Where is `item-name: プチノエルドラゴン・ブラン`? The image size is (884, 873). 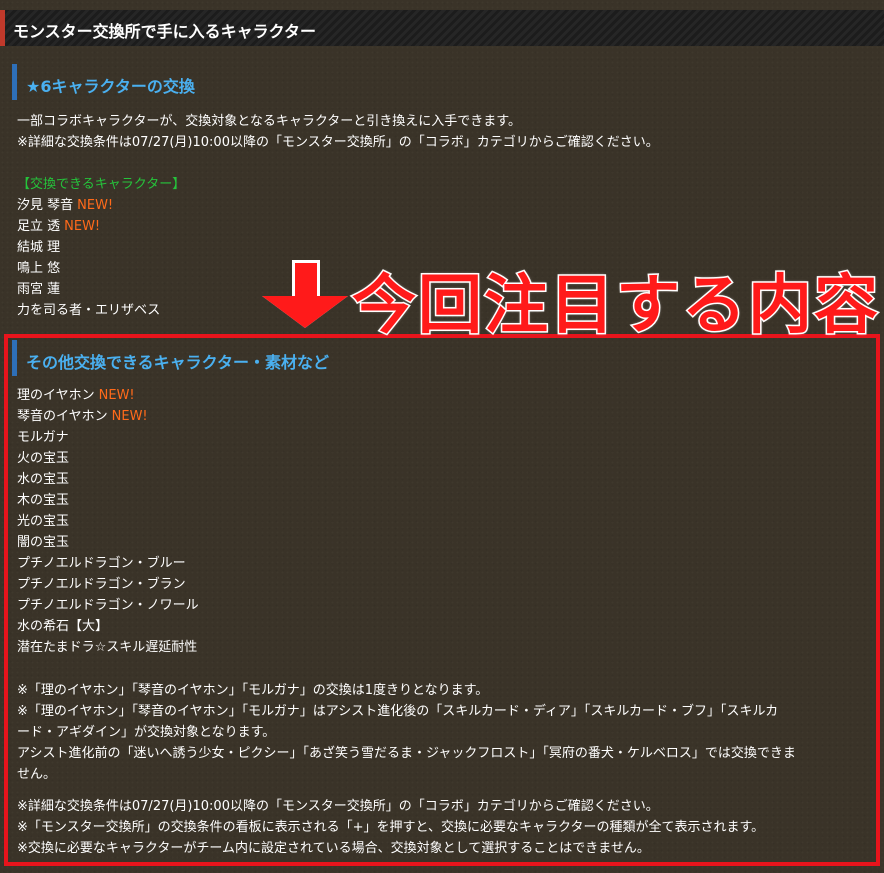 item-name: プチノエルドラゴン・ブラン is located at coordinates (101, 584).